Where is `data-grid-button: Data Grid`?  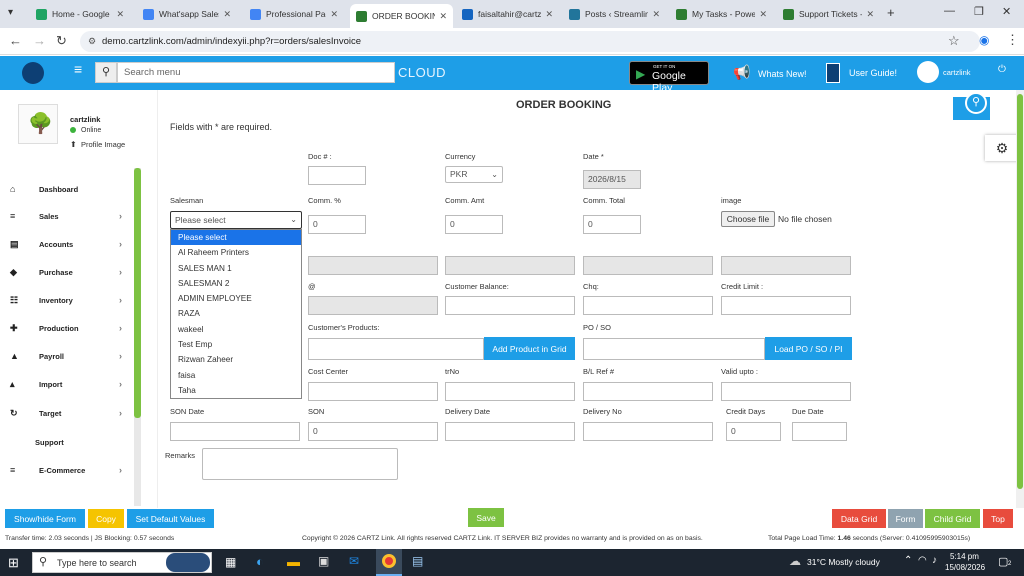
data-grid-button: Data Grid is located at coordinates (859, 518).